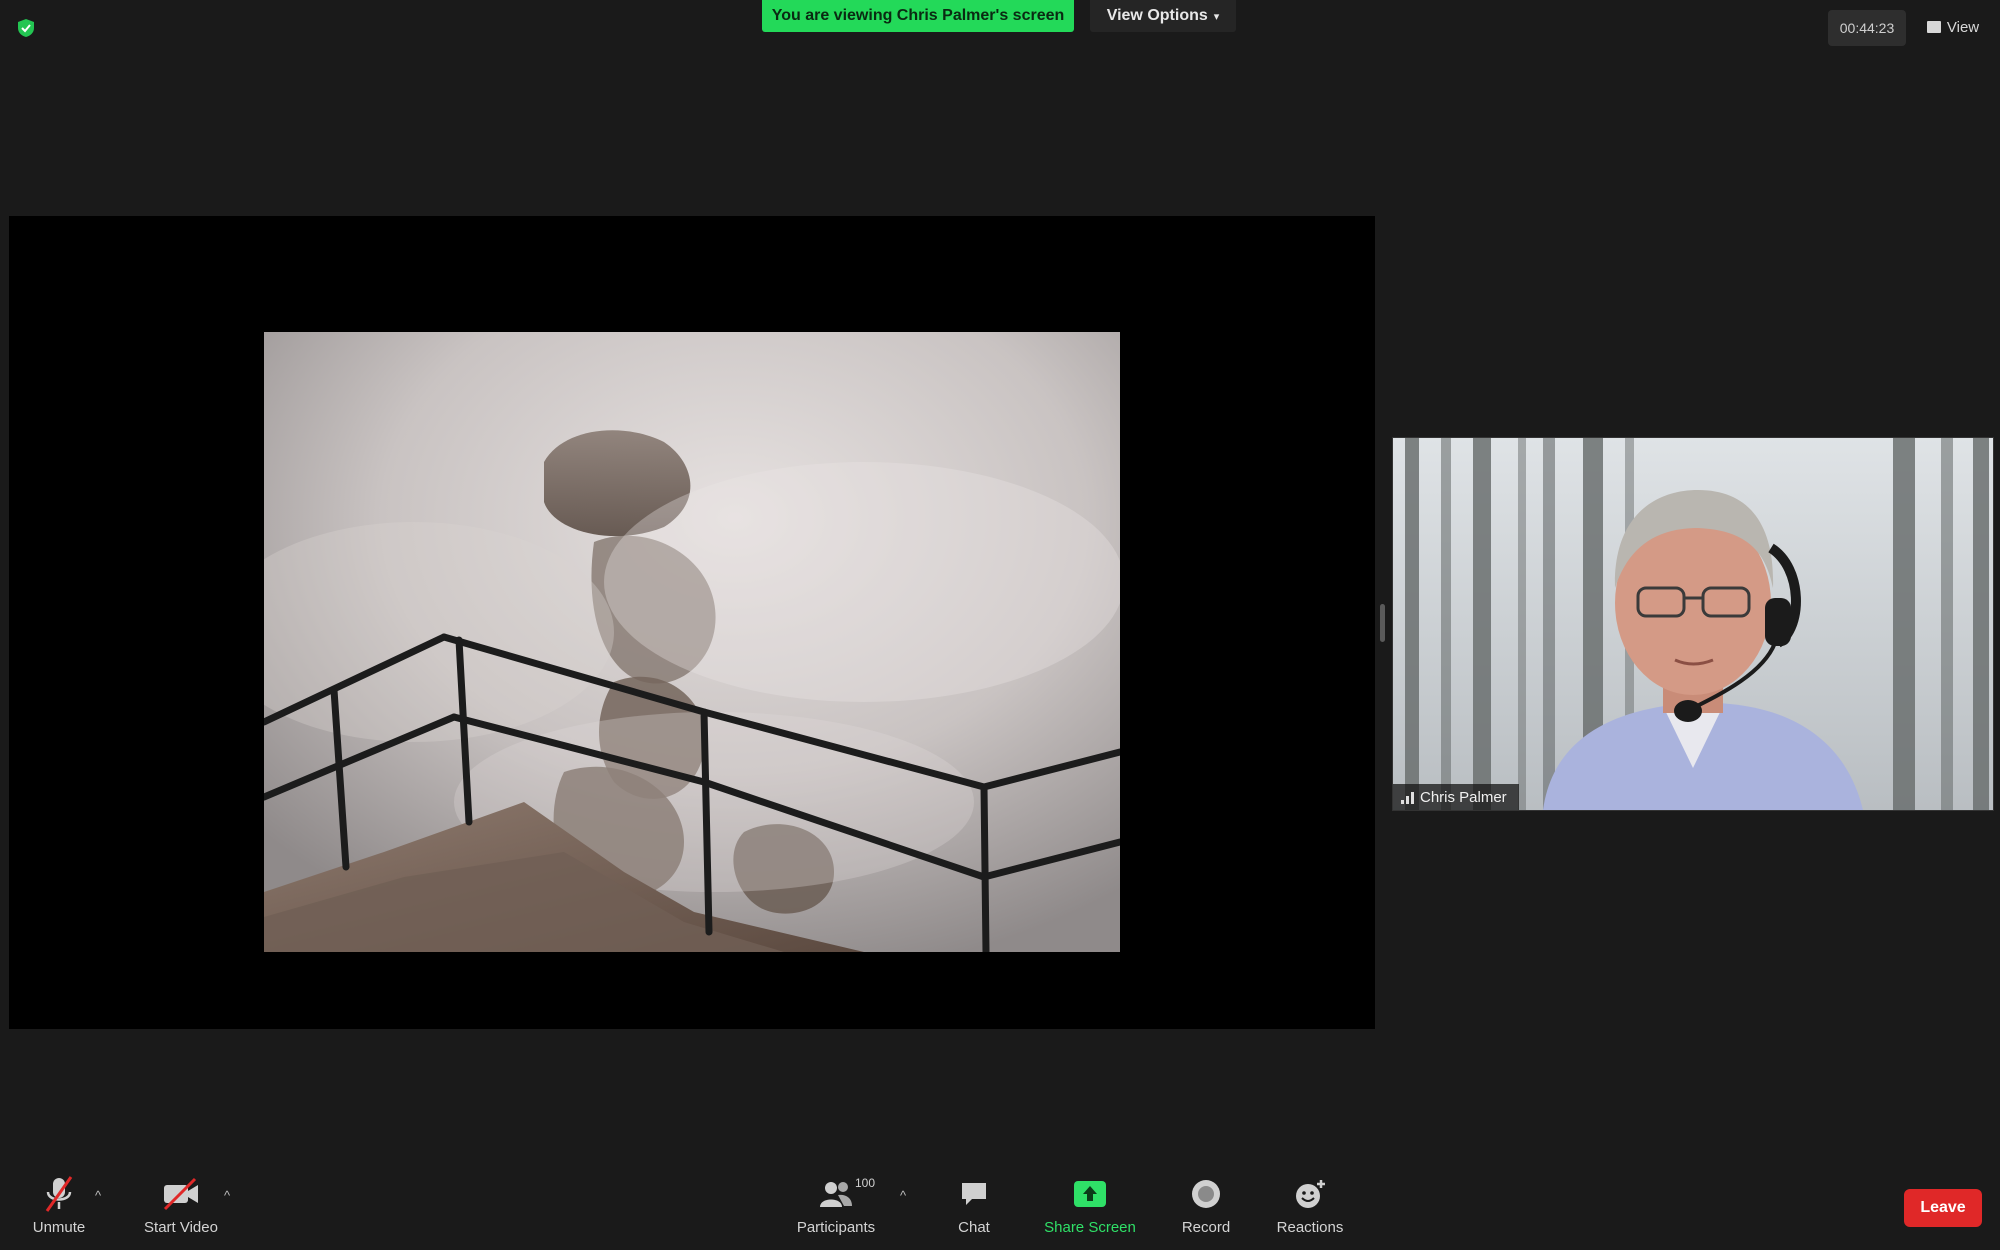 Image resolution: width=2000 pixels, height=1250 pixels. What do you see at coordinates (181, 1194) in the screenshot?
I see `video-camera-off-icon` at bounding box center [181, 1194].